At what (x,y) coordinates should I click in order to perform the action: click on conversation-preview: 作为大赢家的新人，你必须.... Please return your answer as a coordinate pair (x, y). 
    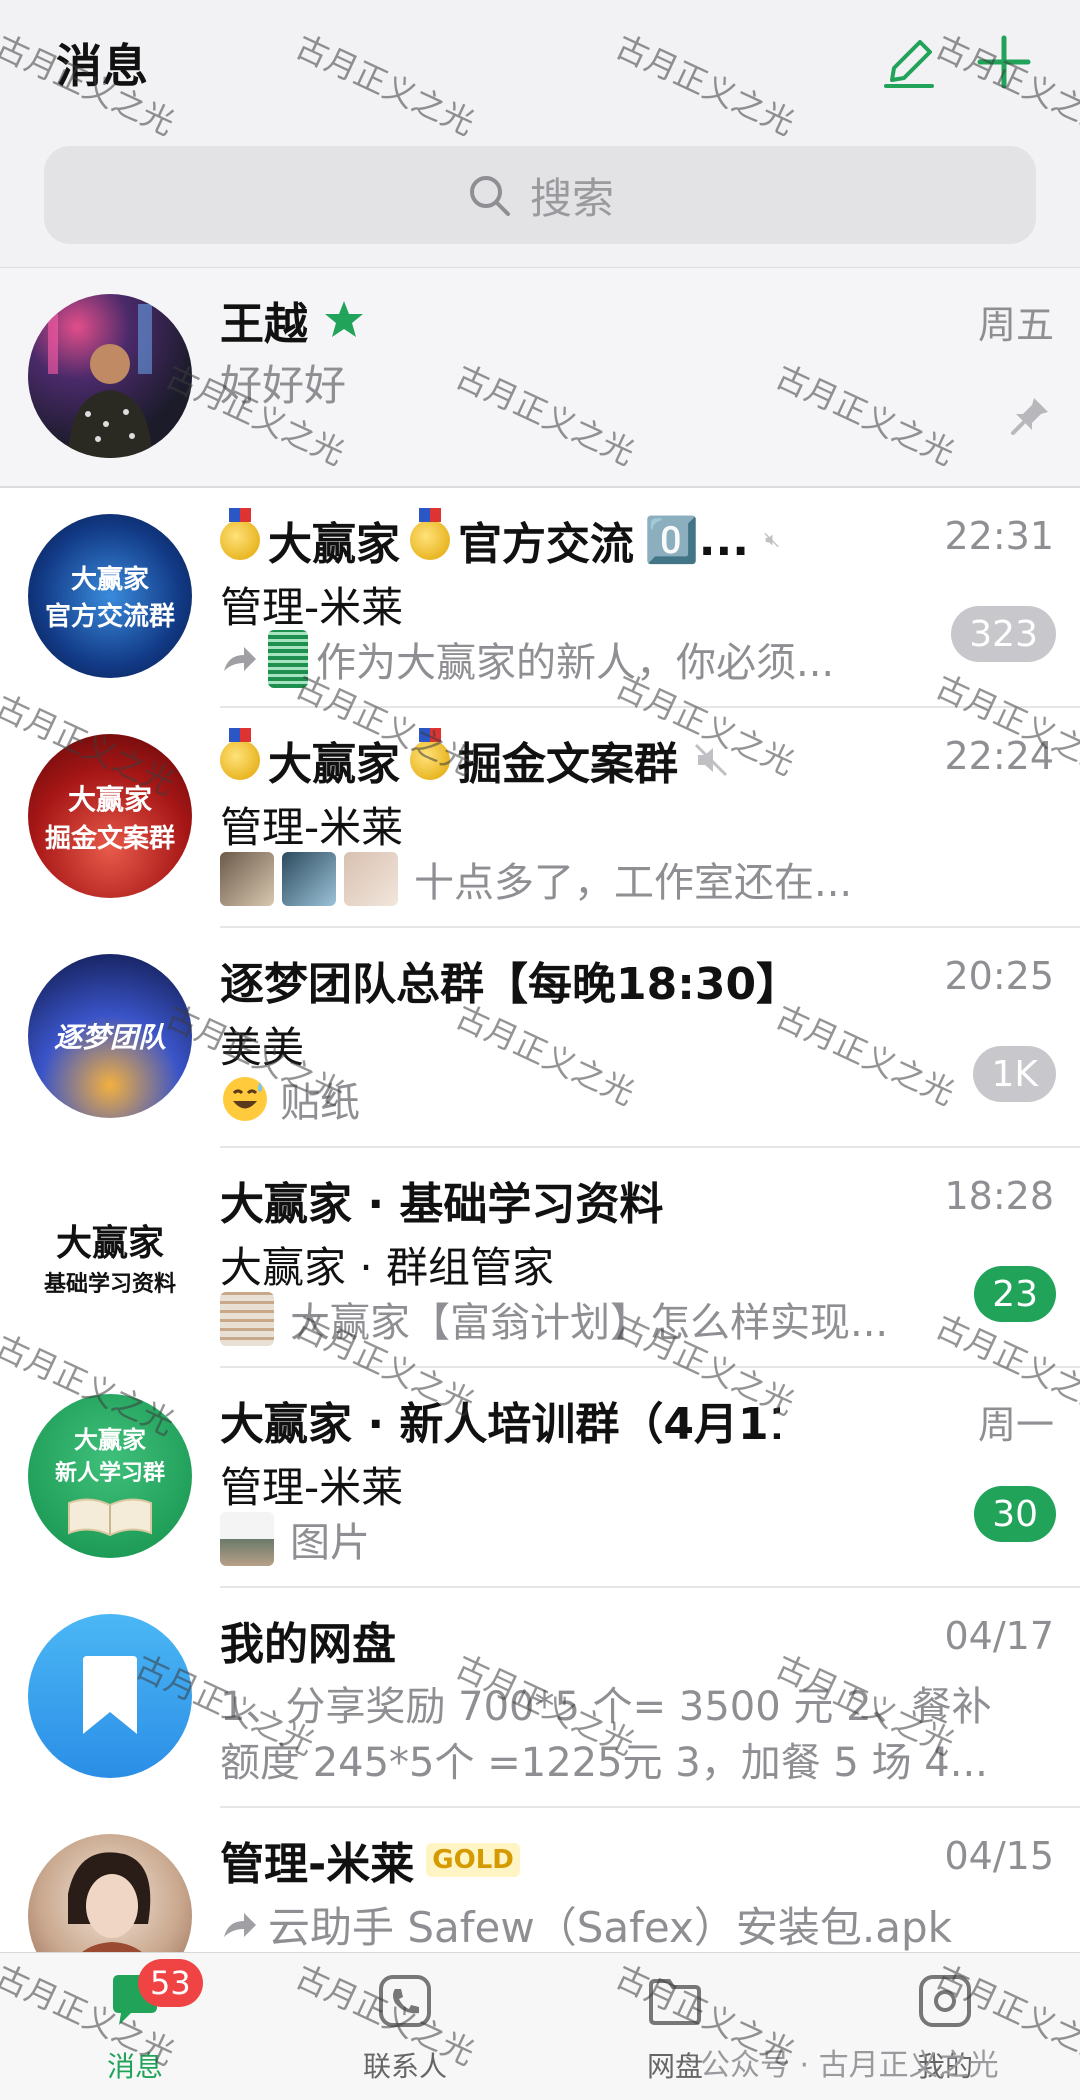
    Looking at the image, I should click on (527, 659).